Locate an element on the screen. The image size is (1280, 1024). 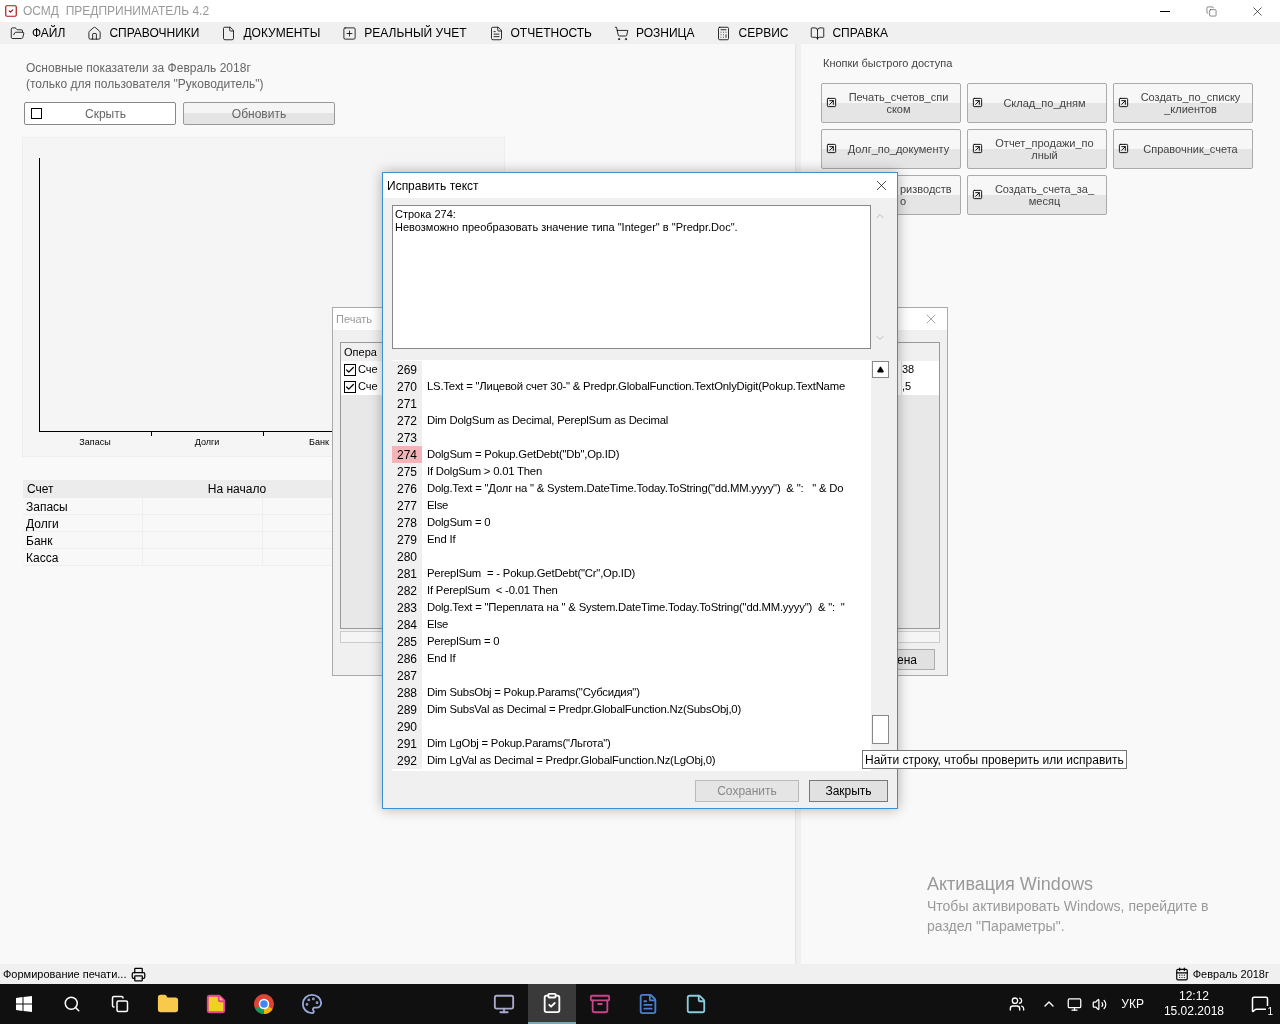
code-line: LS.Text = "Лицевой счет 30-" & Predpr.GlobalFunction.TextOnlyDigit(Pokup.TextName is located at coordinates (636, 387).